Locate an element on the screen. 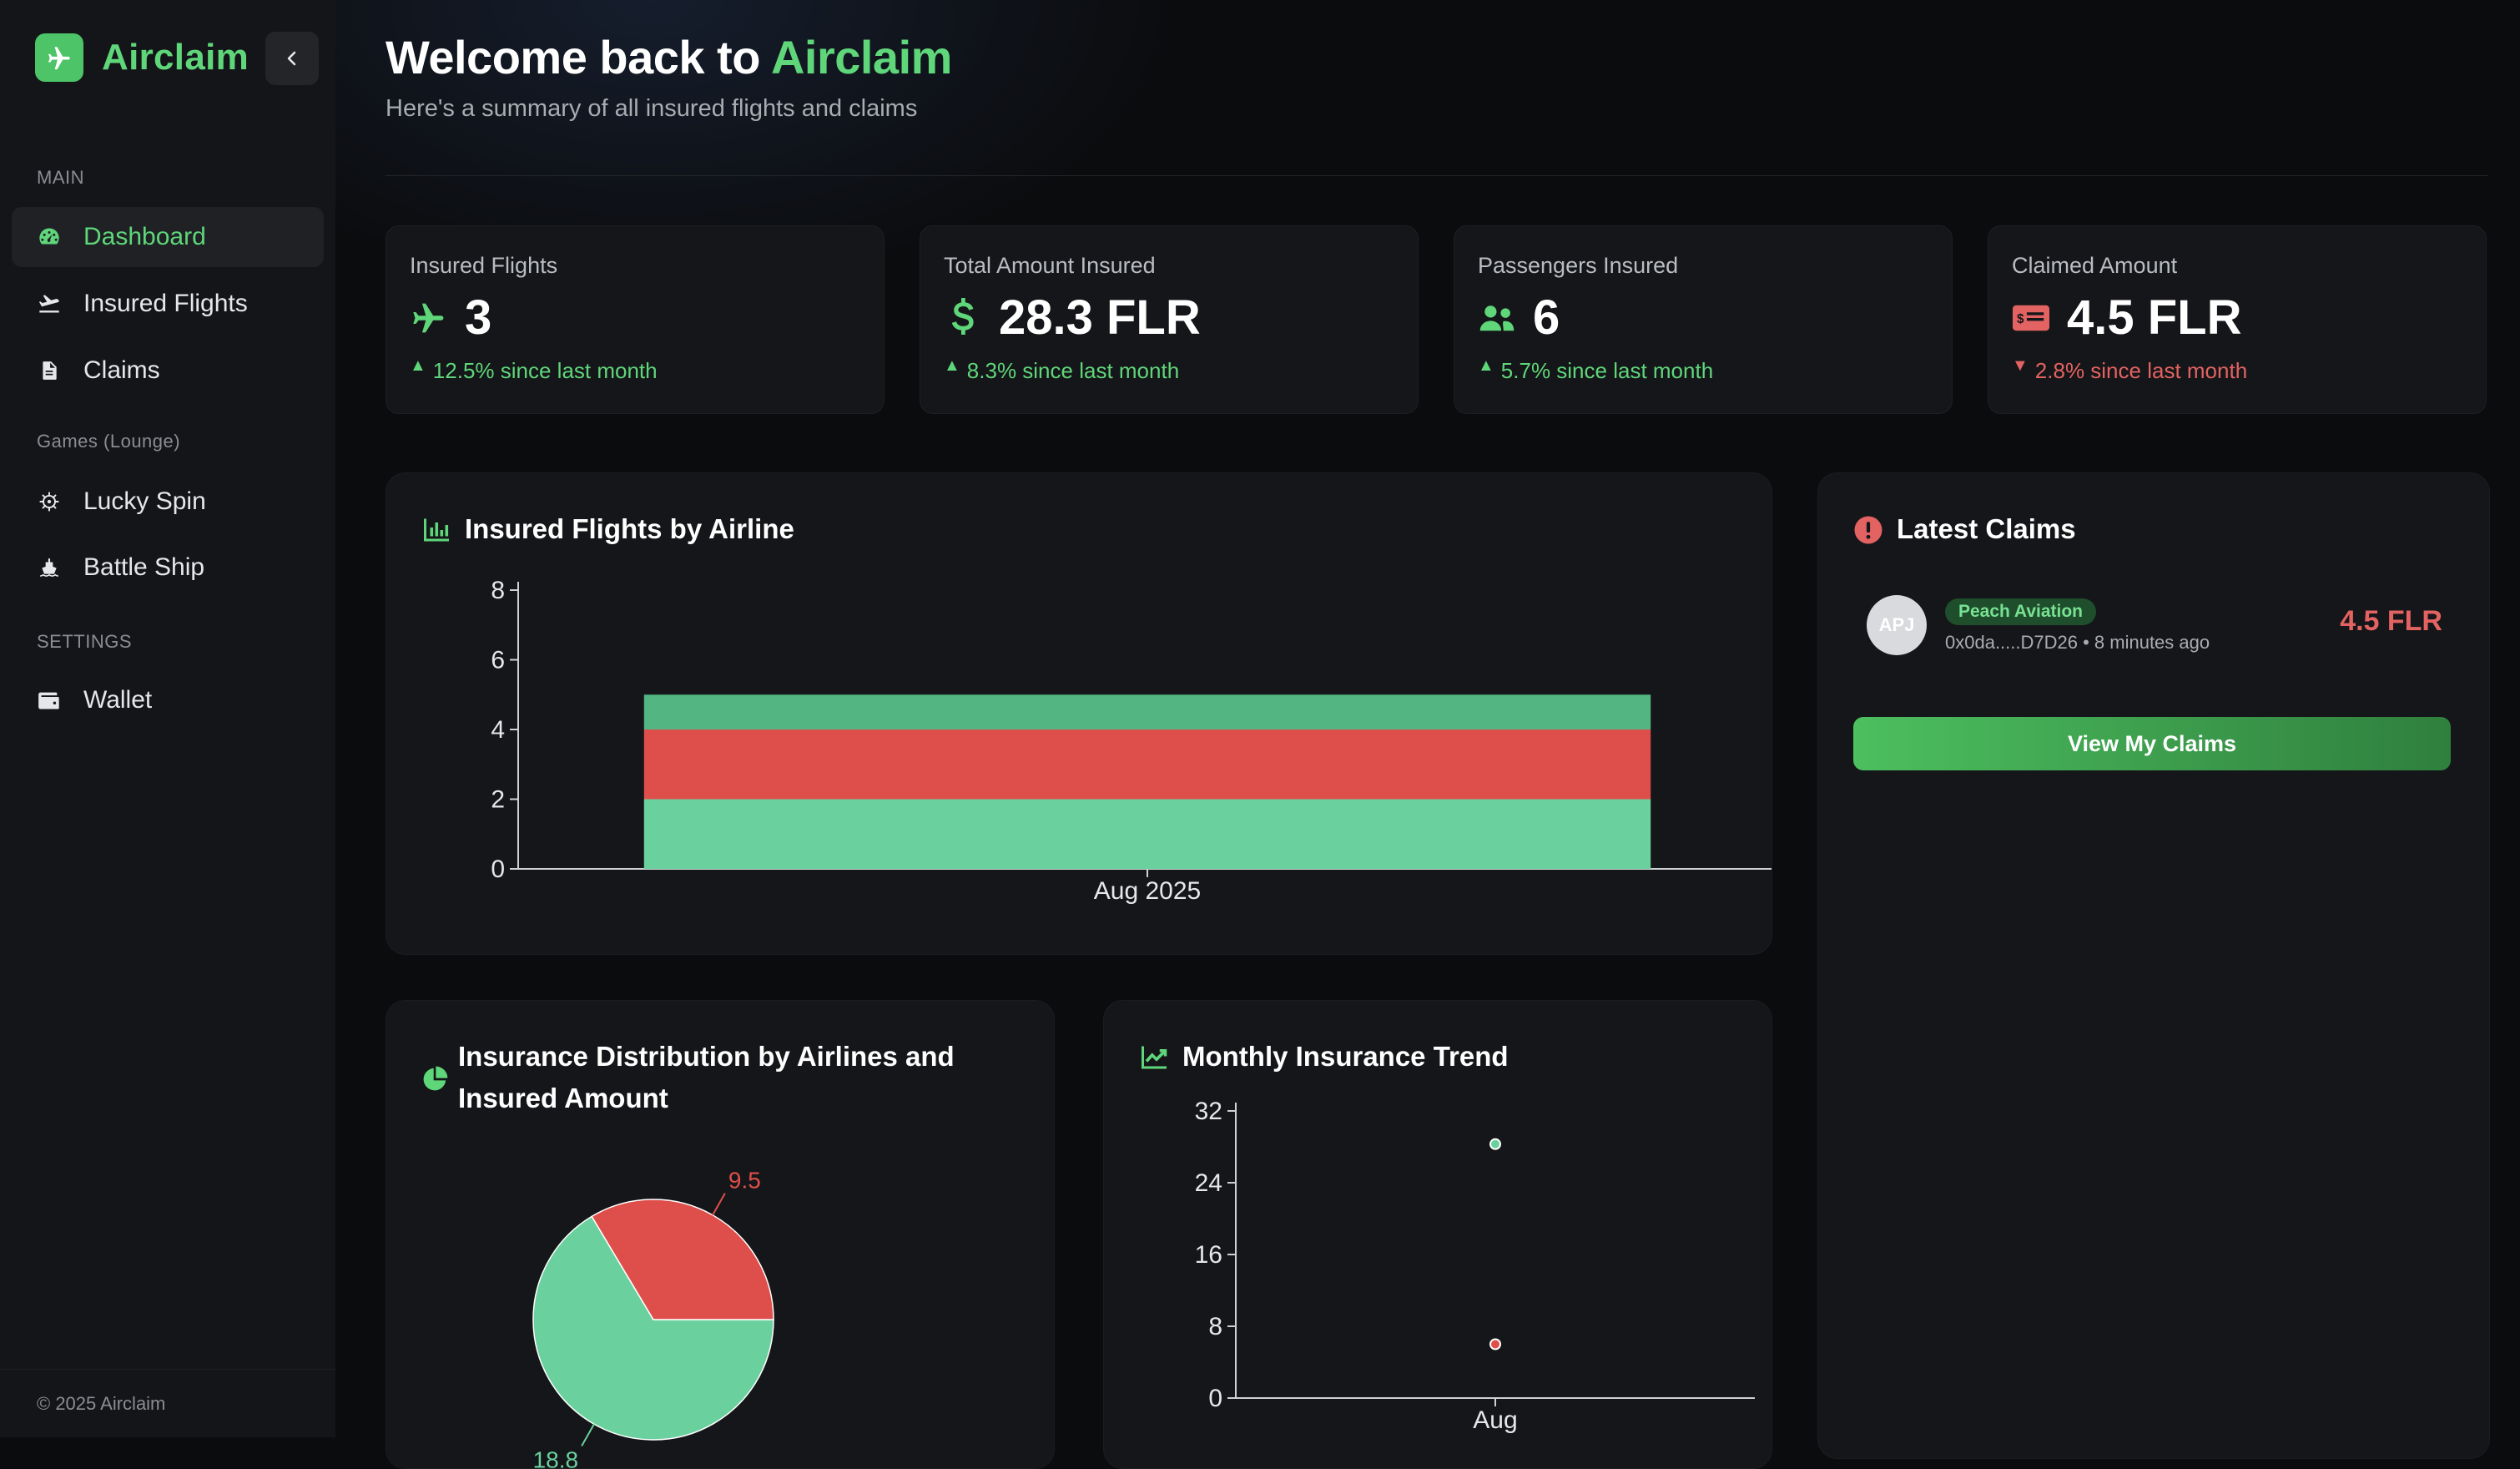 The image size is (2520, 1469). stat-label: Insured Flights is located at coordinates (484, 265).